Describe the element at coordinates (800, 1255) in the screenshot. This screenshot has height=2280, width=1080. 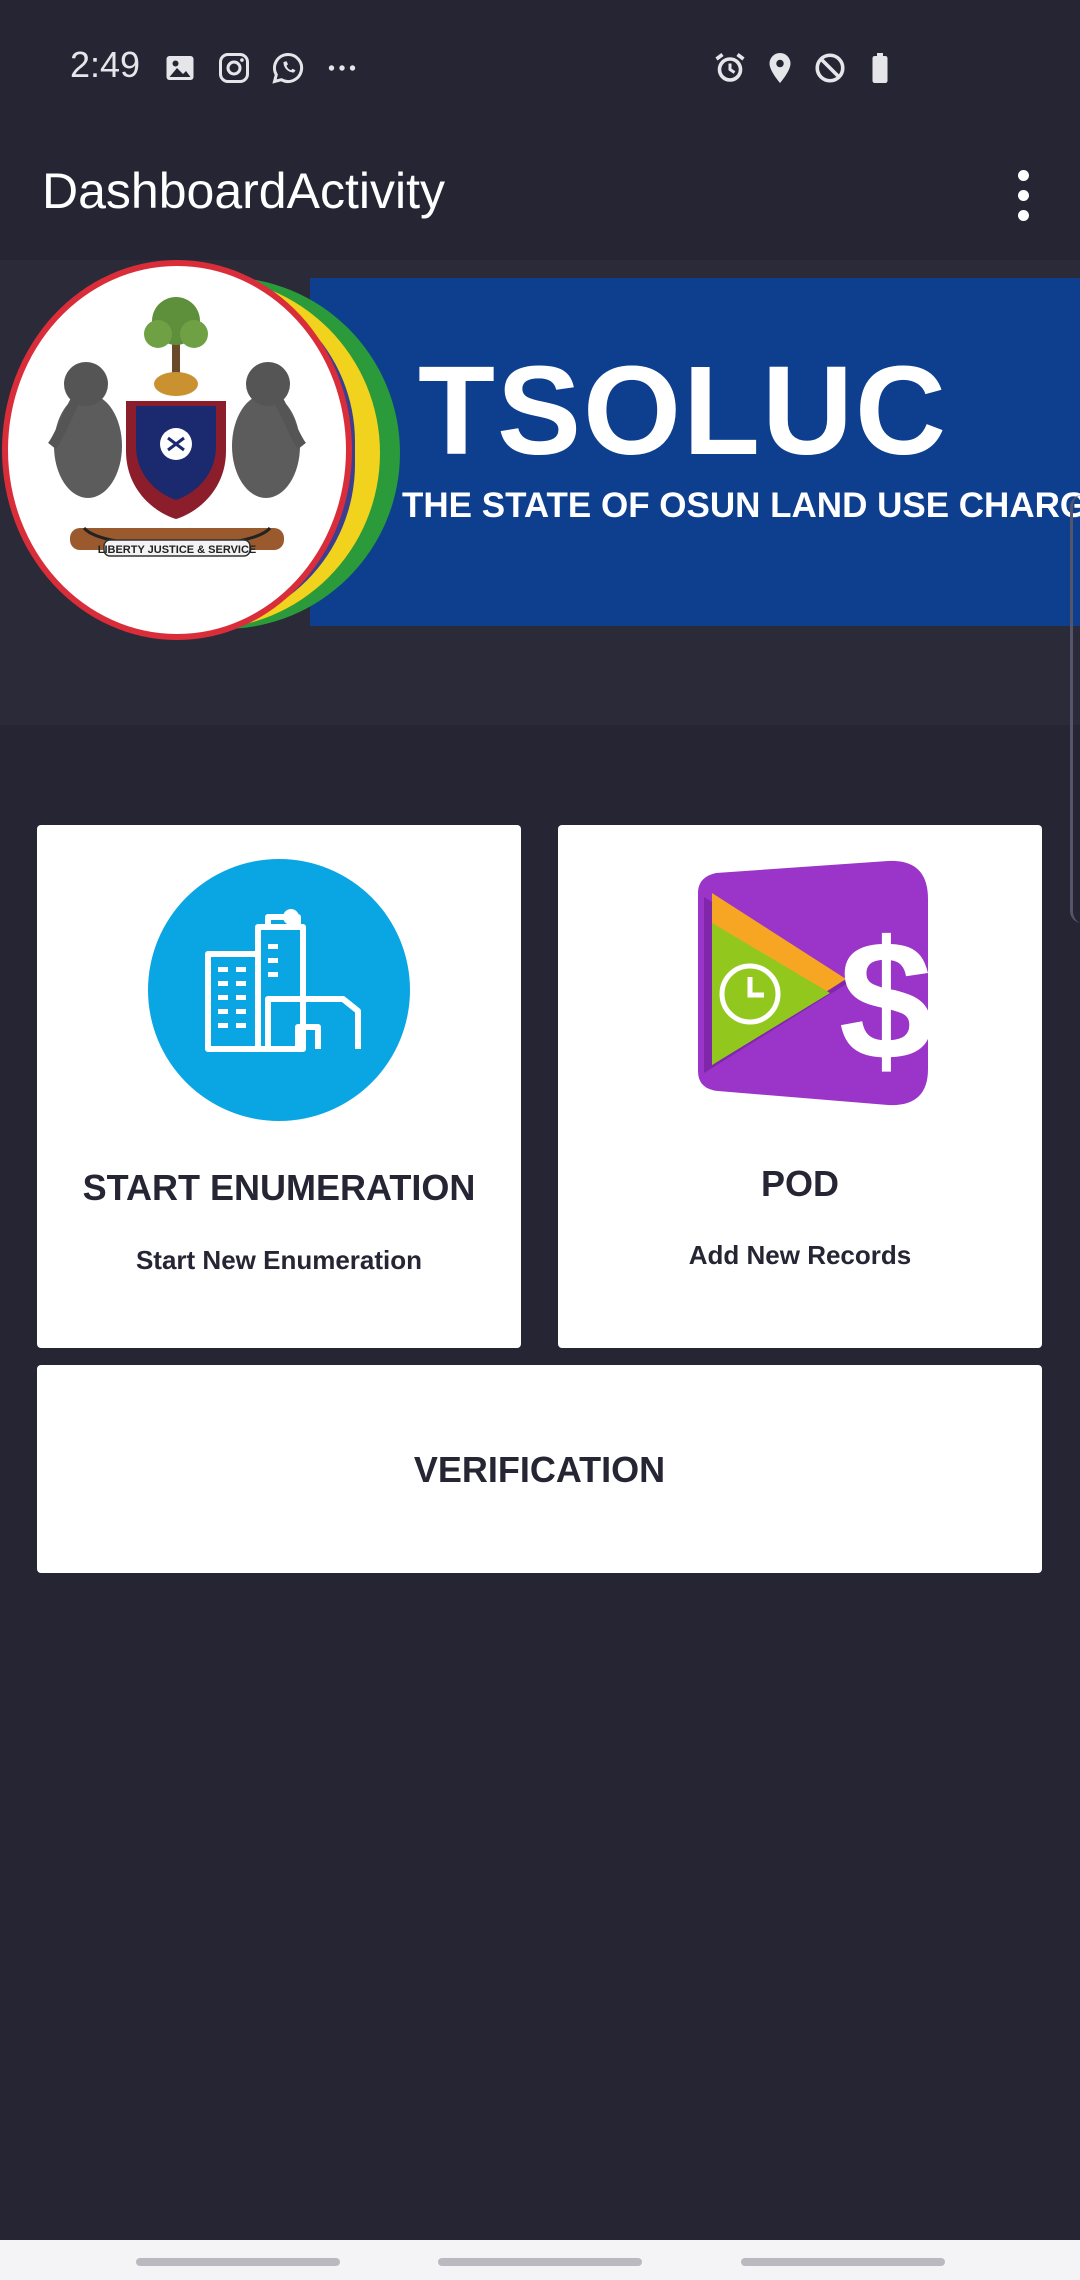
I see `card-subtitle: Add New Records` at that location.